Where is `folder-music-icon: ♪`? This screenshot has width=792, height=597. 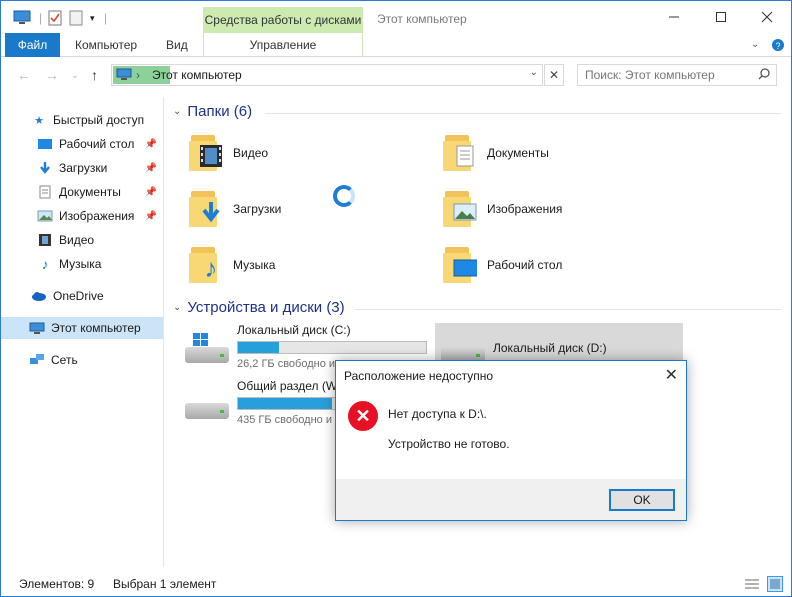 folder-music-icon: ♪ is located at coordinates (207, 265).